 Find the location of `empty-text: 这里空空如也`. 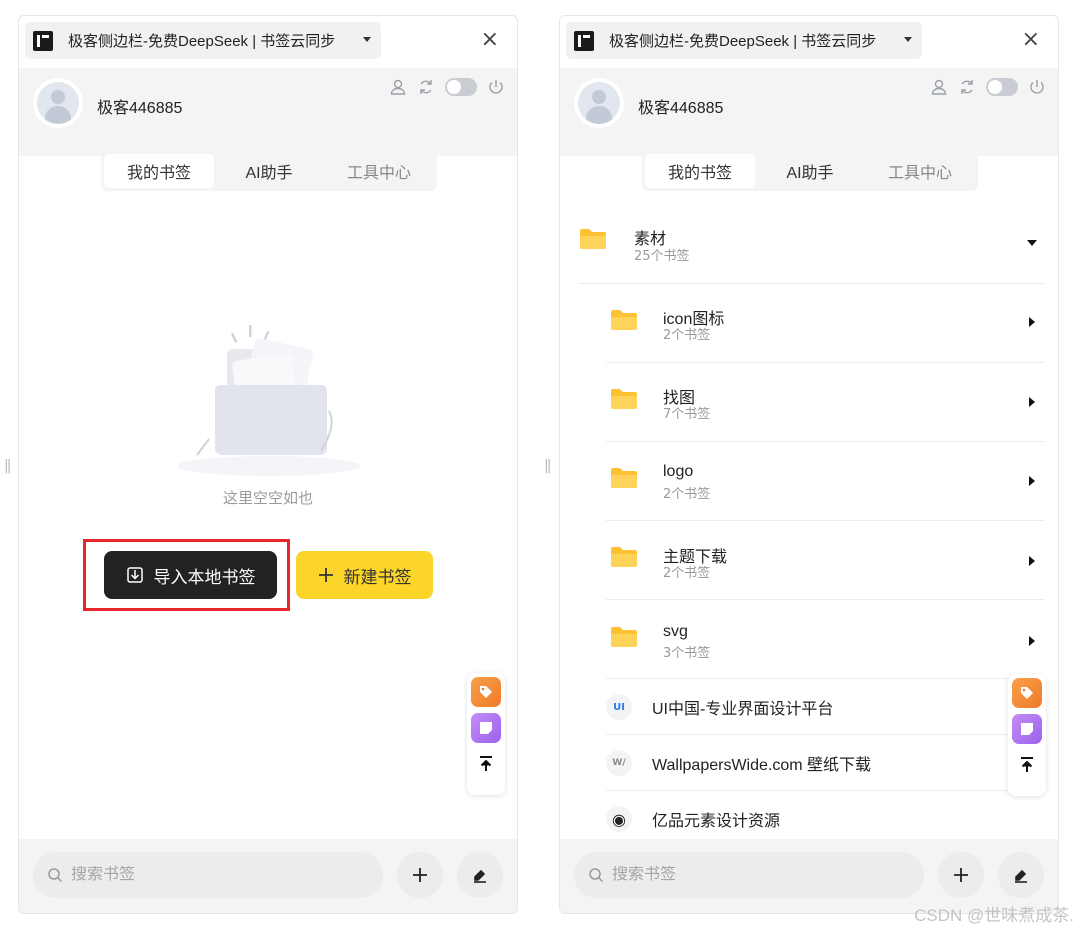

empty-text: 这里空空如也 is located at coordinates (267, 498).